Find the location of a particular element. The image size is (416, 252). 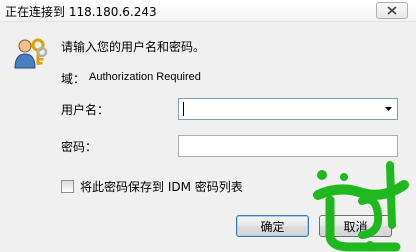

ok-button: 确定 is located at coordinates (272, 226).